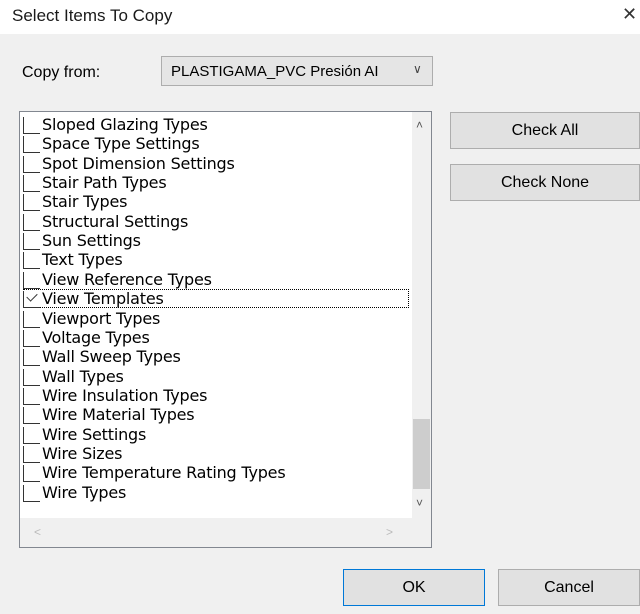 The height and width of the screenshot is (614, 640). Describe the element at coordinates (216, 357) in the screenshot. I see `list-item: Wall Sweep Types` at that location.